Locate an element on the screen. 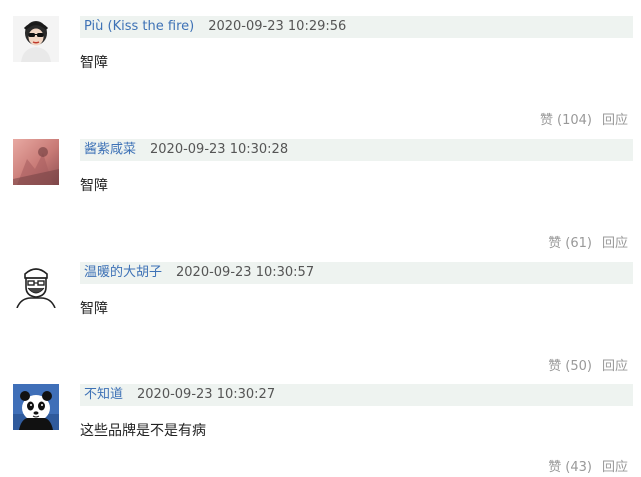 This screenshot has width=641, height=477. comment-meta-bar: 温暖的大胡子 2020-09-23 10:30:57 is located at coordinates (356, 273).